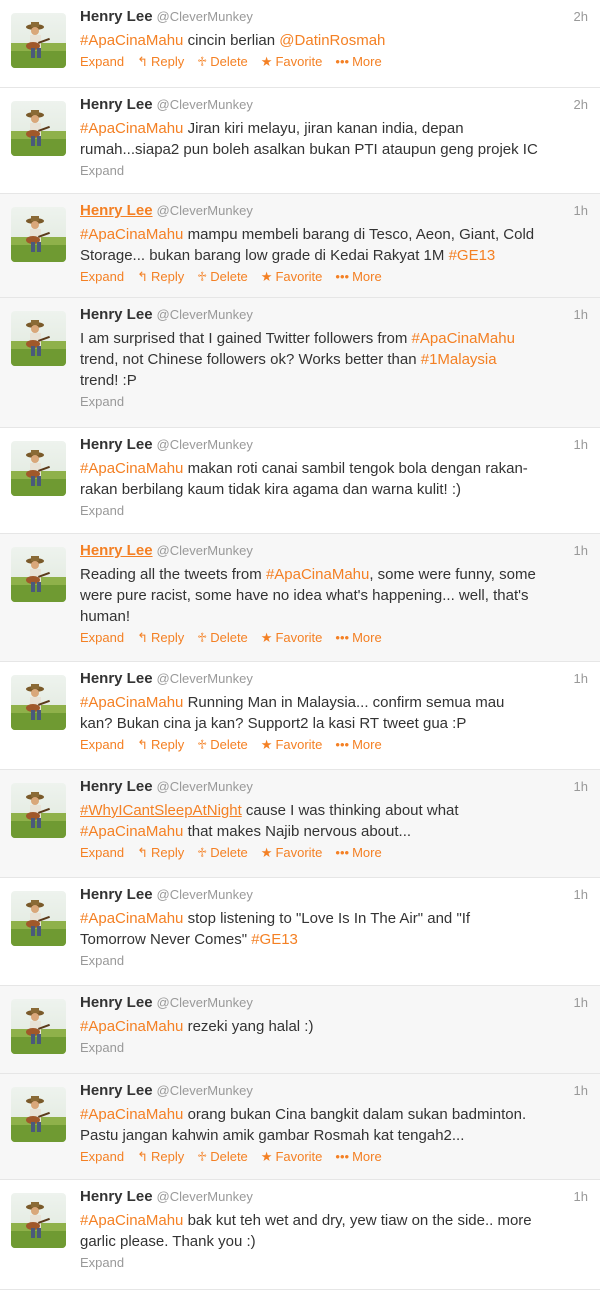  What do you see at coordinates (161, 810) in the screenshot?
I see `hashtag-link: #WhyICantSleepAtNight` at bounding box center [161, 810].